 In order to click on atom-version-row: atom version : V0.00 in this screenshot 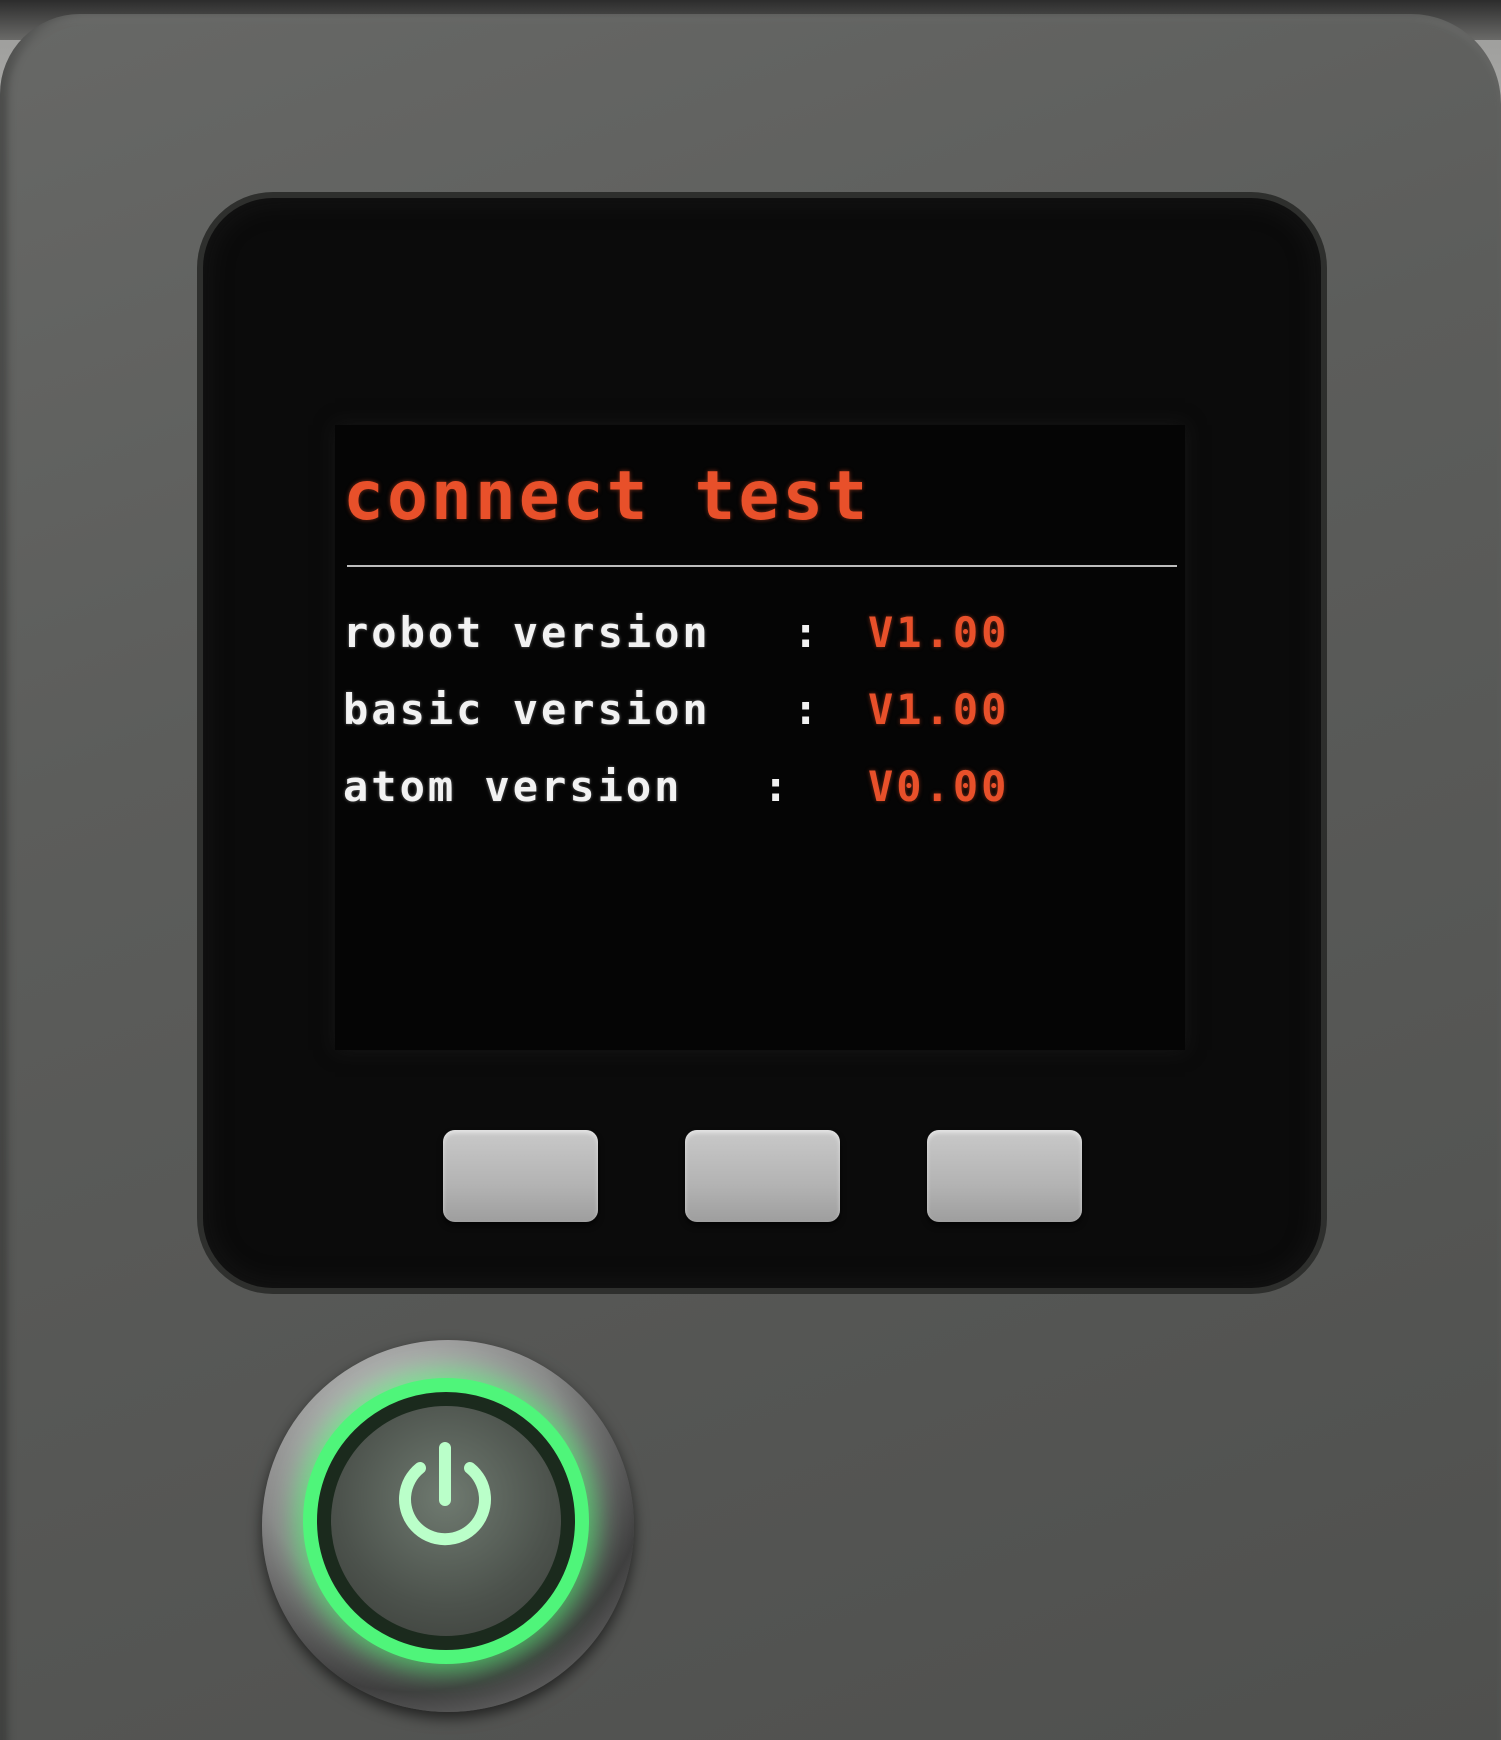, I will do `click(763, 792)`.